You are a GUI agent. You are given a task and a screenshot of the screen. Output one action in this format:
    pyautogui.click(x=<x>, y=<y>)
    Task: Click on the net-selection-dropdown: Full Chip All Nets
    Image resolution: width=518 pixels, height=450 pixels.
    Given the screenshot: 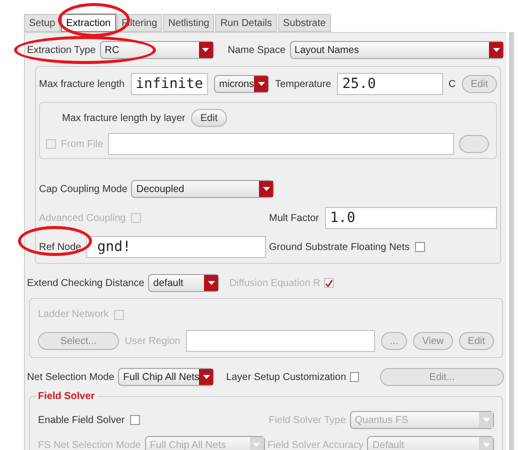 What is the action you would take?
    pyautogui.click(x=166, y=377)
    